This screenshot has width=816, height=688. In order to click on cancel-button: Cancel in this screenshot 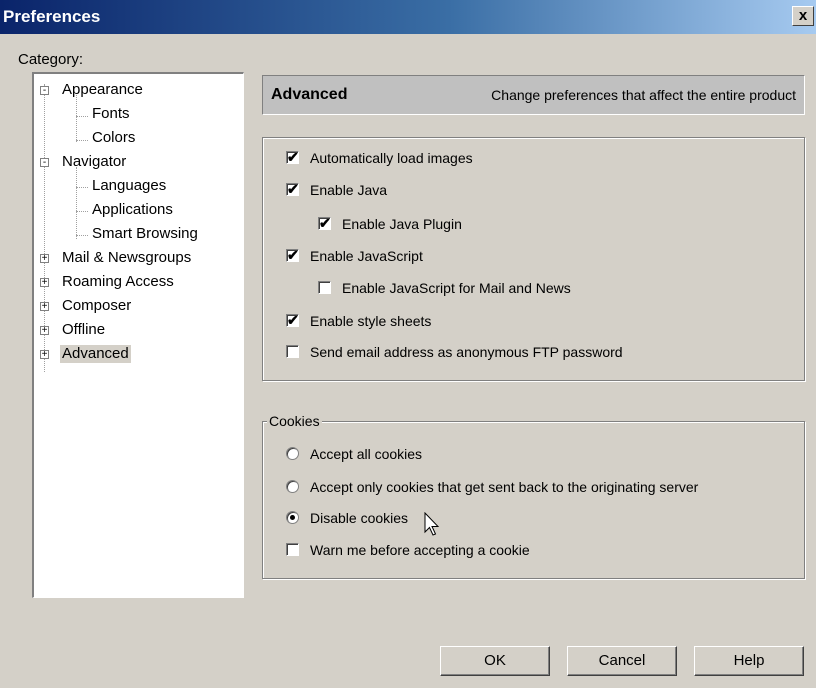, I will do `click(622, 661)`.